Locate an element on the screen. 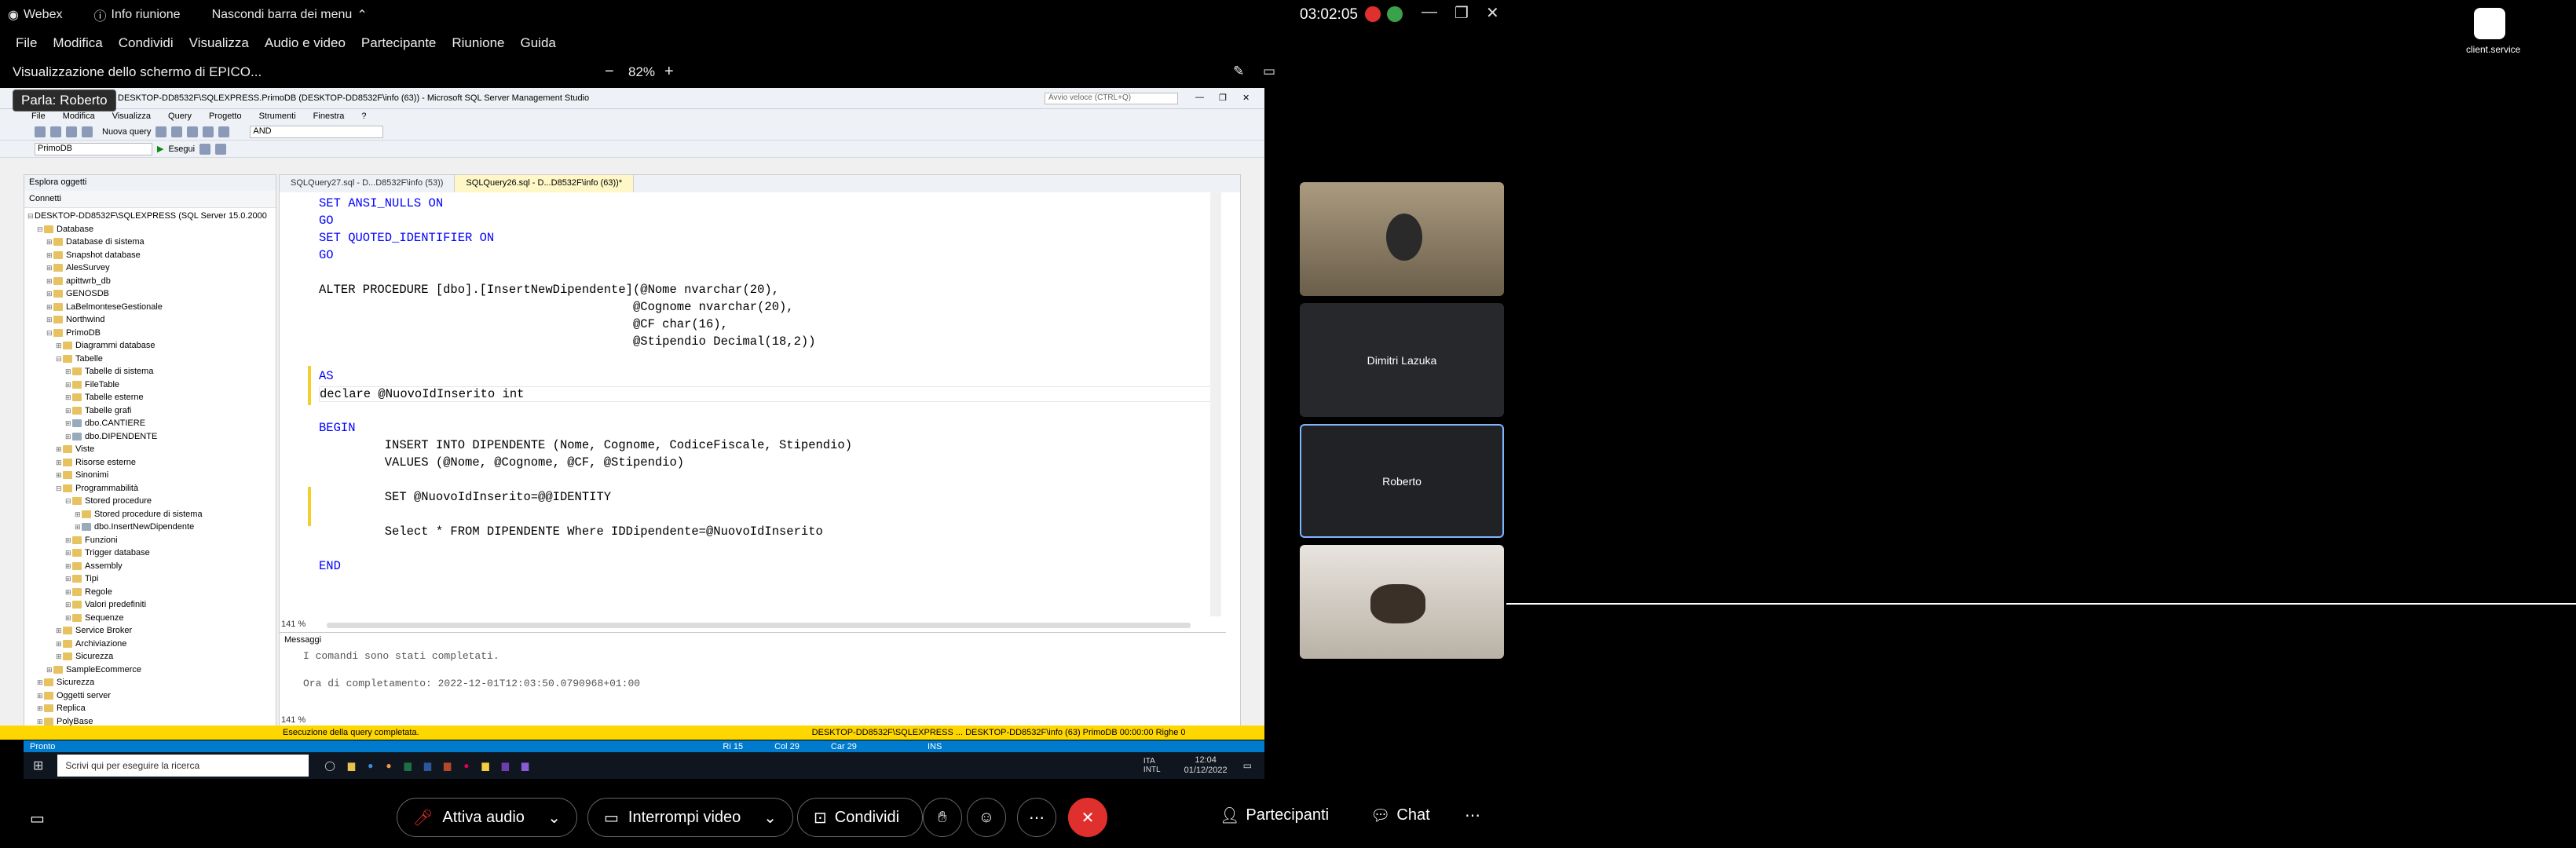 This screenshot has height=848, width=2576. tree-node: ⊞ Assembly is located at coordinates (150, 566).